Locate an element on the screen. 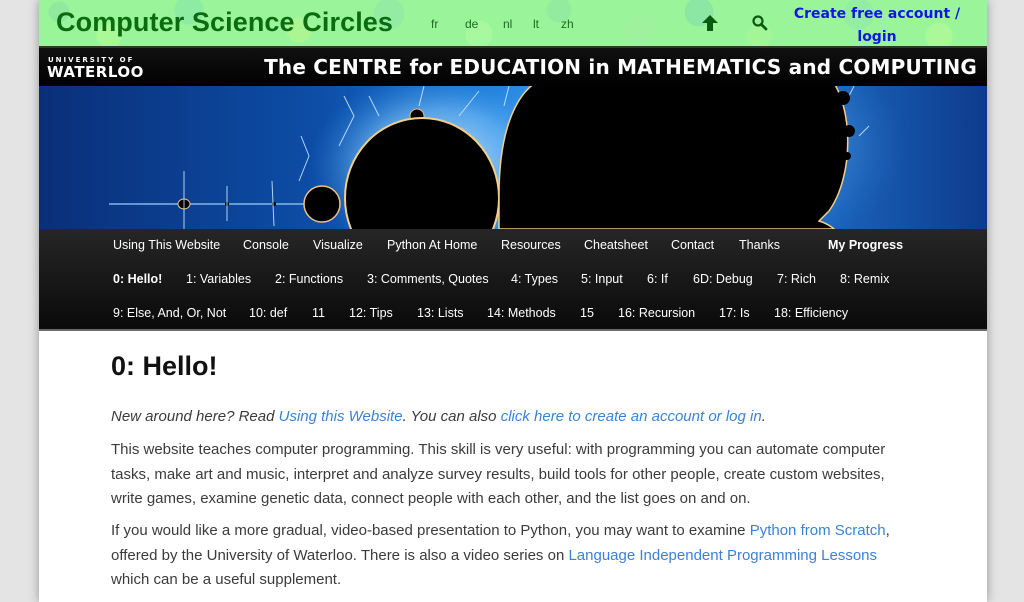  python-from-scratch-link: Python from Scratch is located at coordinates (818, 530).